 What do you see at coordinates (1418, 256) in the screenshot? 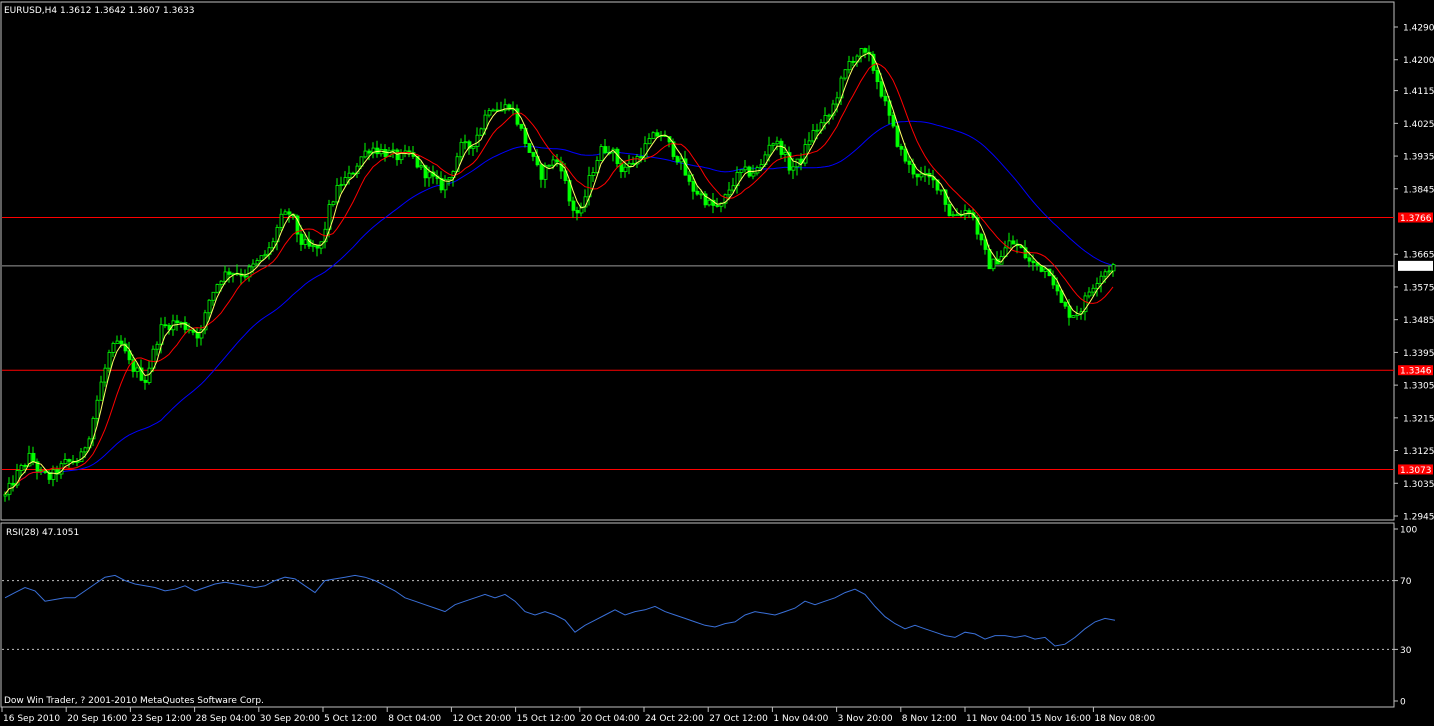
I see `price-tick-label: 1.3665` at bounding box center [1418, 256].